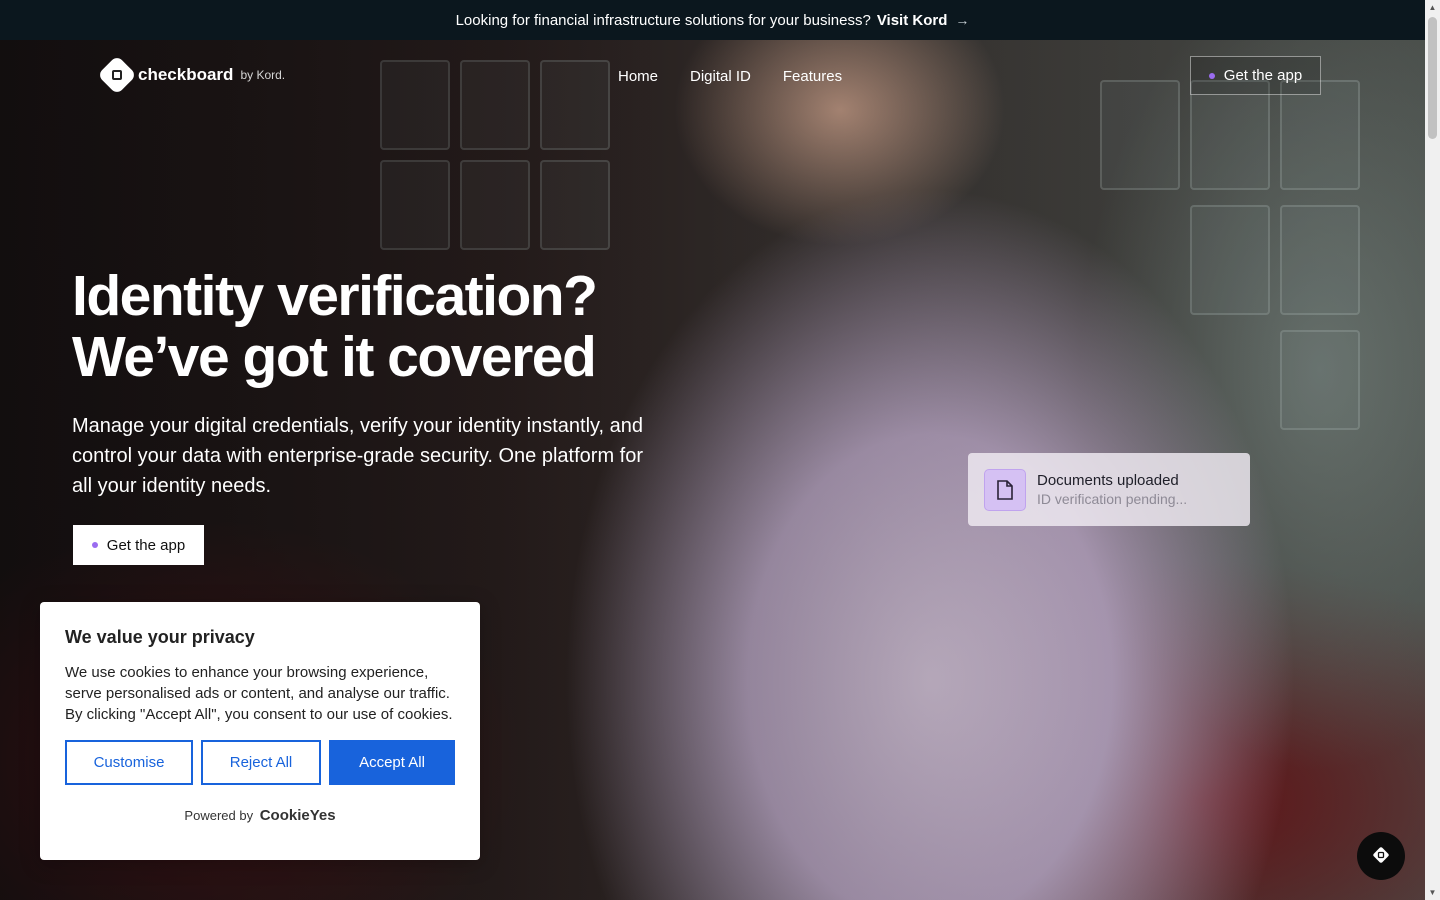 The width and height of the screenshot is (1440, 900). What do you see at coordinates (638, 76) in the screenshot?
I see `nav-link-home: Home` at bounding box center [638, 76].